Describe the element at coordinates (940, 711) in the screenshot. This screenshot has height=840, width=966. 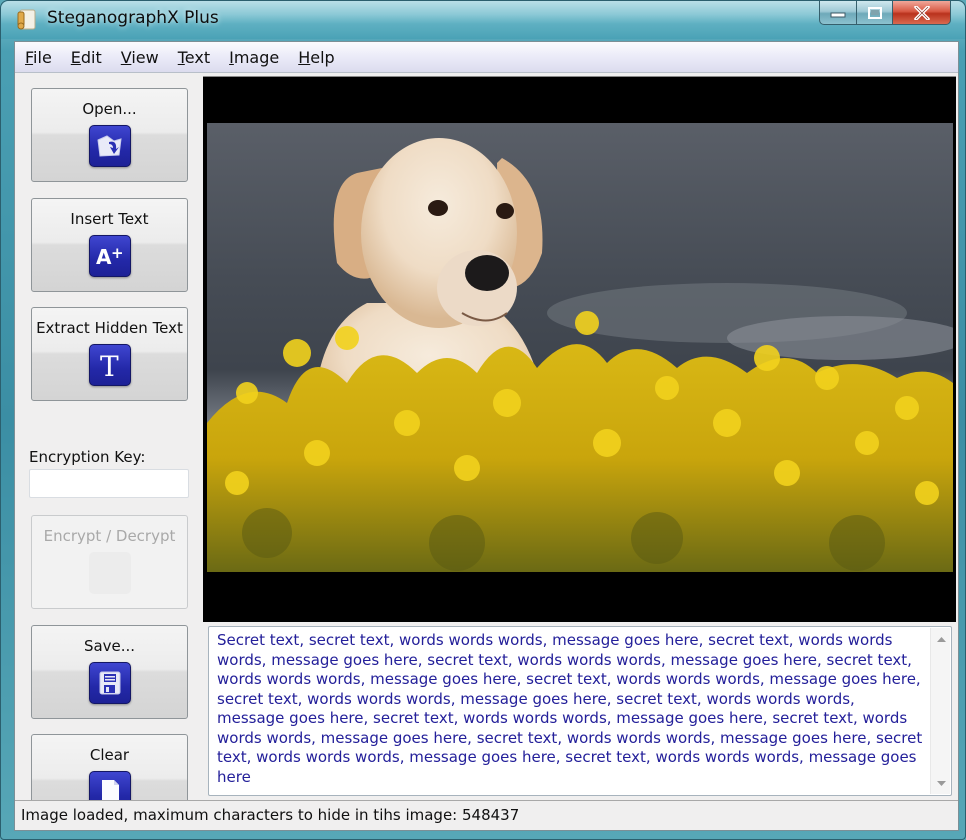
I see `vertical-scrollbar` at that location.